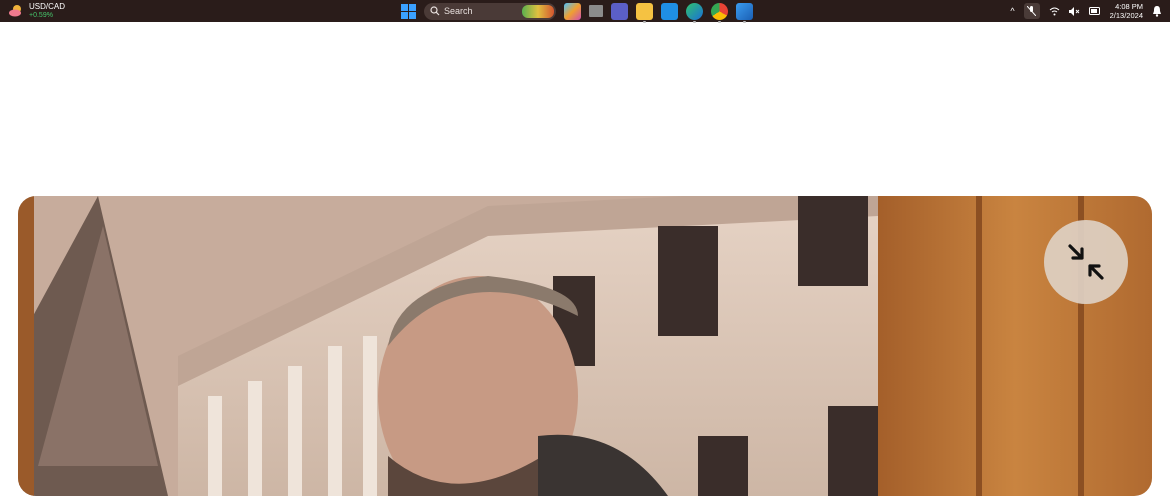 The width and height of the screenshot is (1170, 496). Describe the element at coordinates (694, 12) in the screenshot. I see `edge-icon` at that location.